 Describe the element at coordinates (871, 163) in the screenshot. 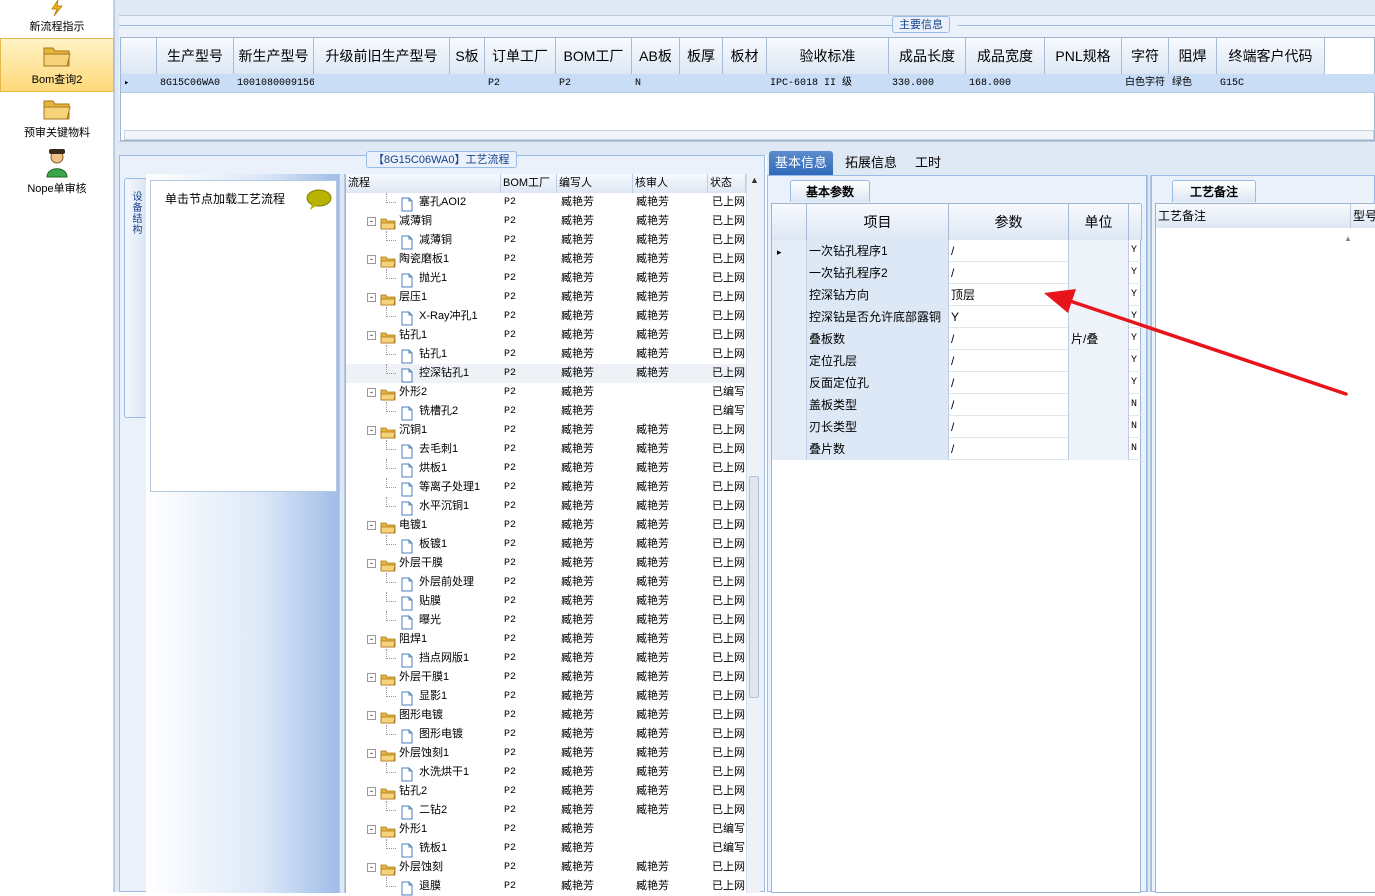

I see `tab-extended-info: 拓展信息` at that location.